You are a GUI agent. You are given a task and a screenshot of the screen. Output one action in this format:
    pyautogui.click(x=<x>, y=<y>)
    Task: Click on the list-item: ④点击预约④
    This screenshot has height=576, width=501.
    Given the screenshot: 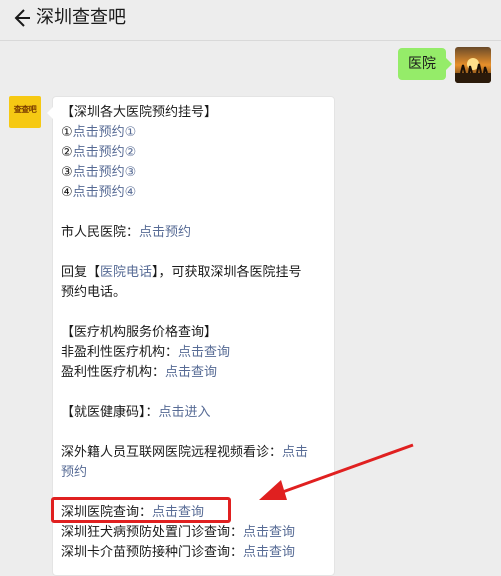 What is the action you would take?
    pyautogui.click(x=193, y=193)
    